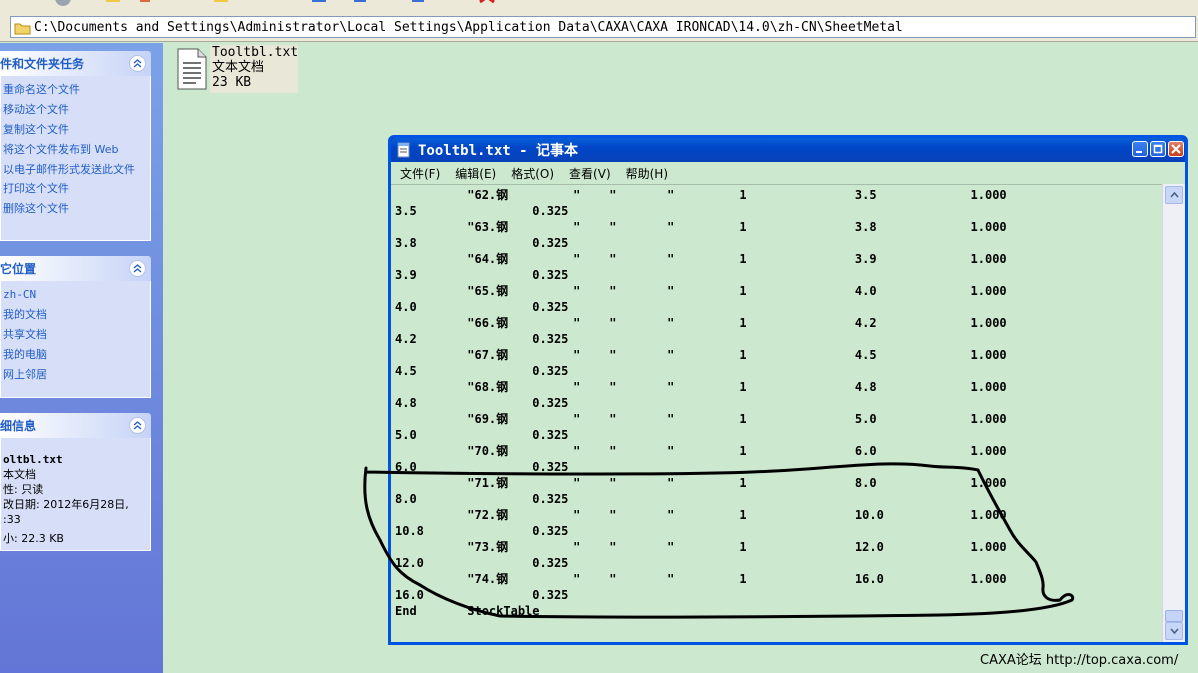  What do you see at coordinates (467, 611) in the screenshot?
I see `text-line: End StockTable` at bounding box center [467, 611].